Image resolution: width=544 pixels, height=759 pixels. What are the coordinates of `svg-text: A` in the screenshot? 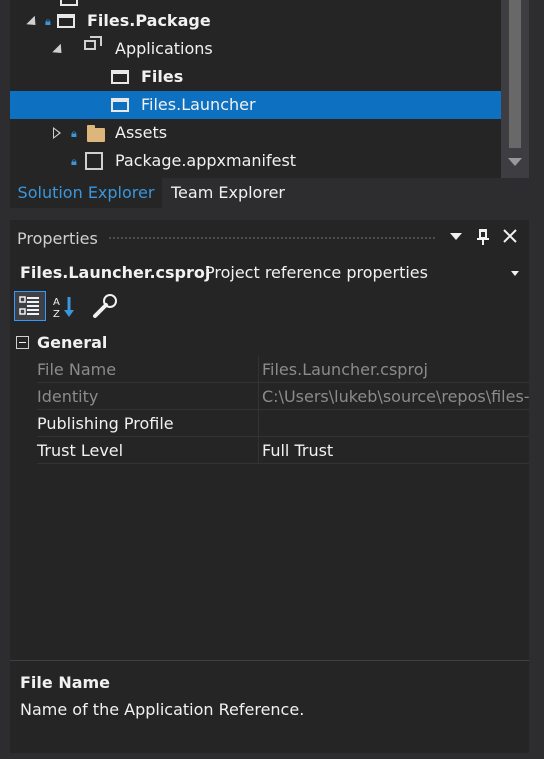 It's located at (56, 302).